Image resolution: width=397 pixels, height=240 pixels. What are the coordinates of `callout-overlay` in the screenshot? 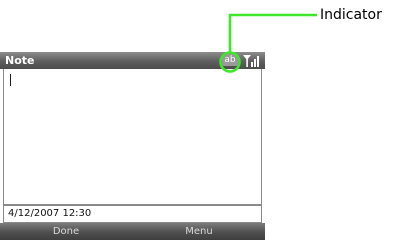 It's located at (268, 43).